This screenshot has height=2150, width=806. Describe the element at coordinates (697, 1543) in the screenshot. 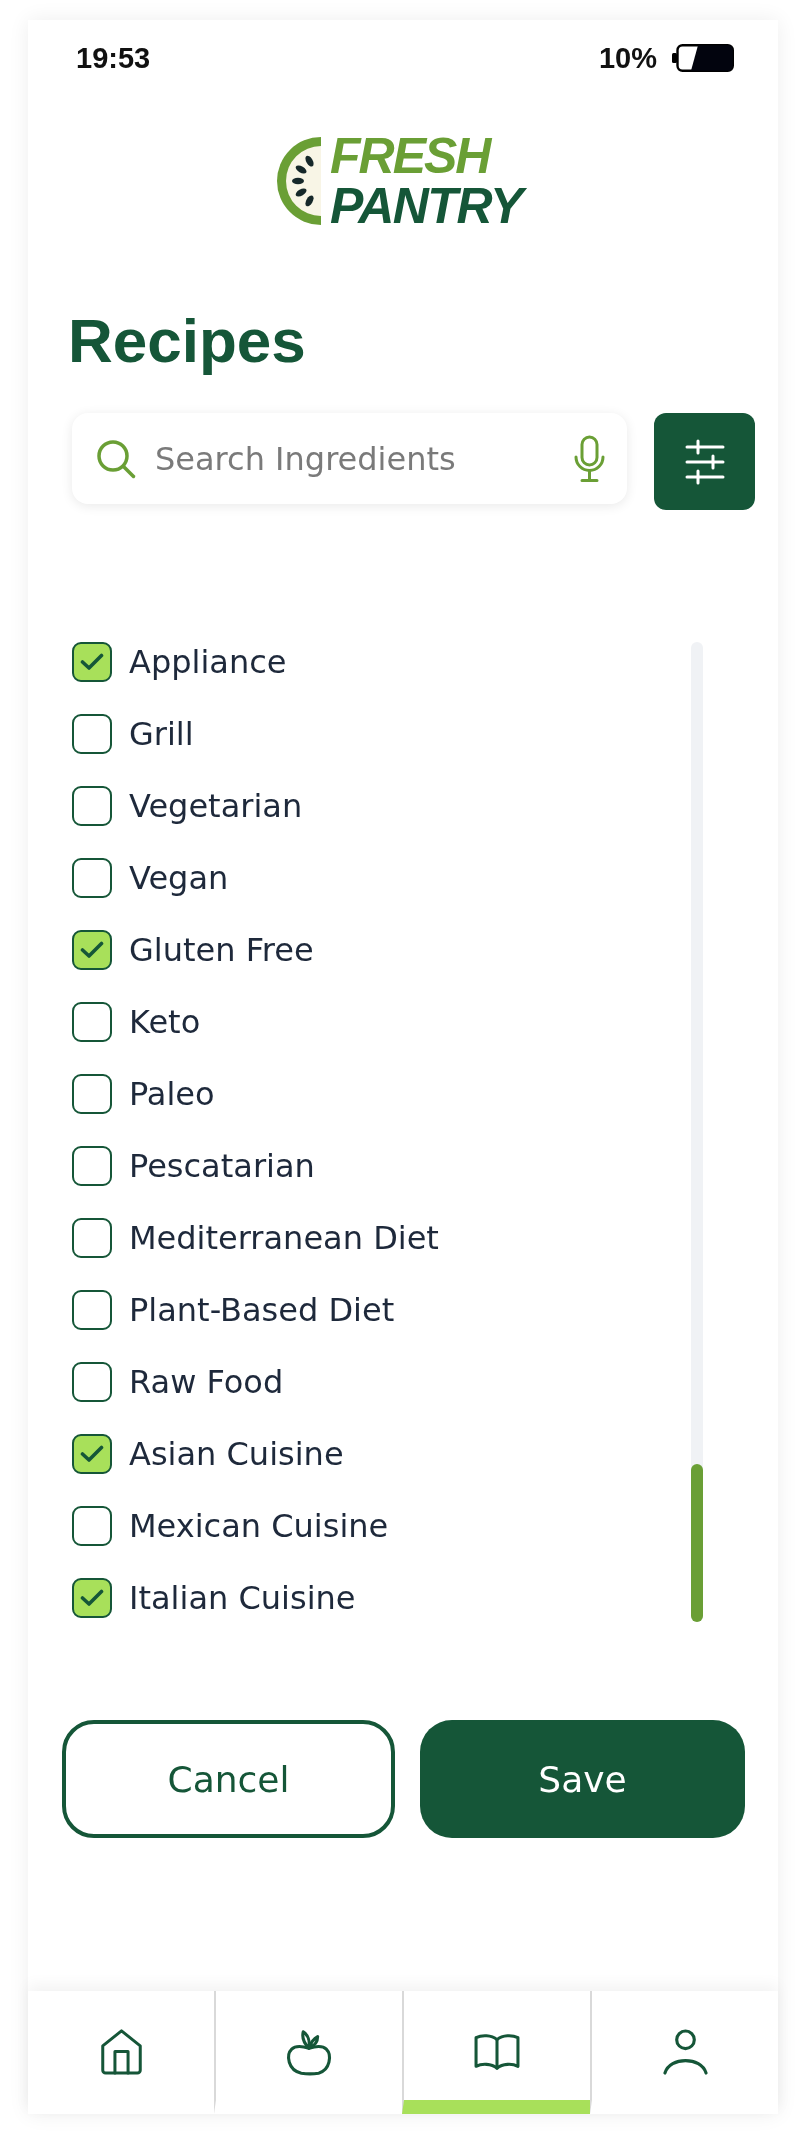

I see `scrollbar-thumb` at that location.